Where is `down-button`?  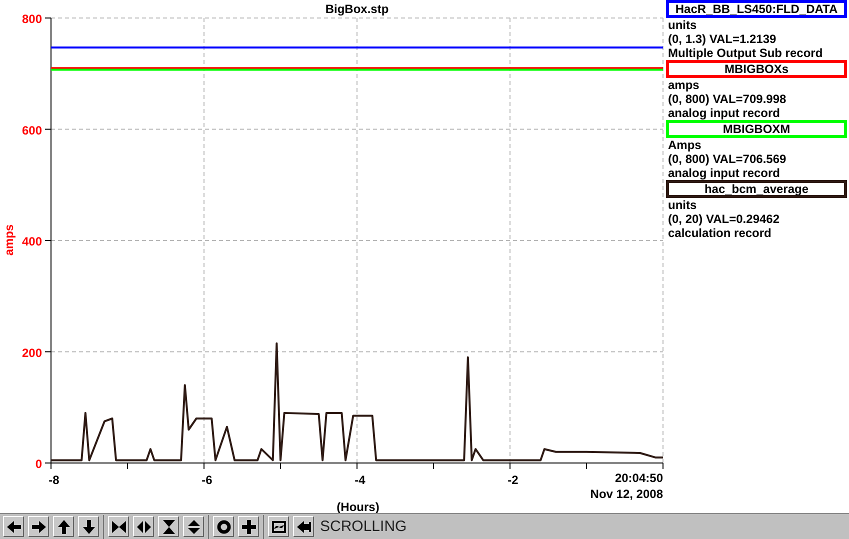 down-button is located at coordinates (88, 526).